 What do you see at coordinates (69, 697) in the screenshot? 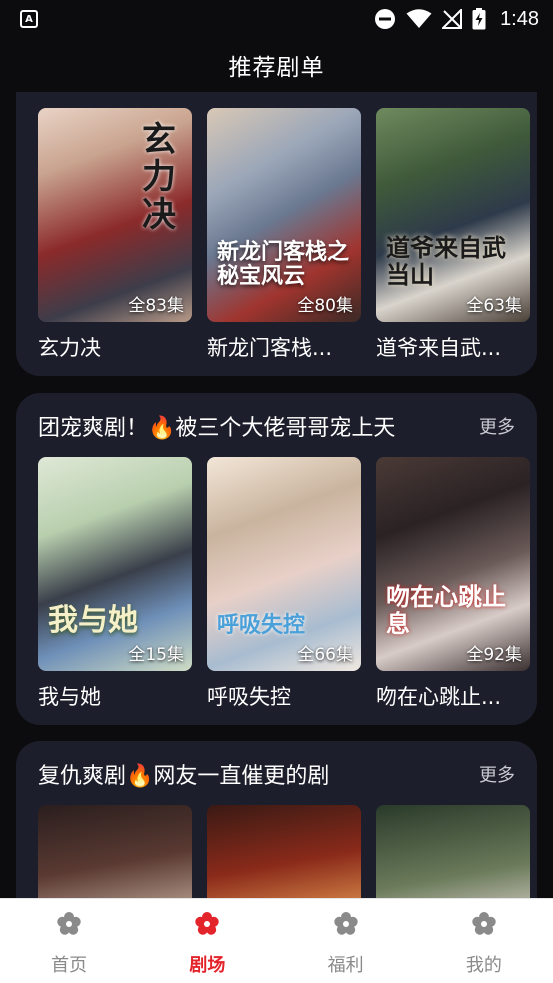
I see `drama-title: 我与她` at bounding box center [69, 697].